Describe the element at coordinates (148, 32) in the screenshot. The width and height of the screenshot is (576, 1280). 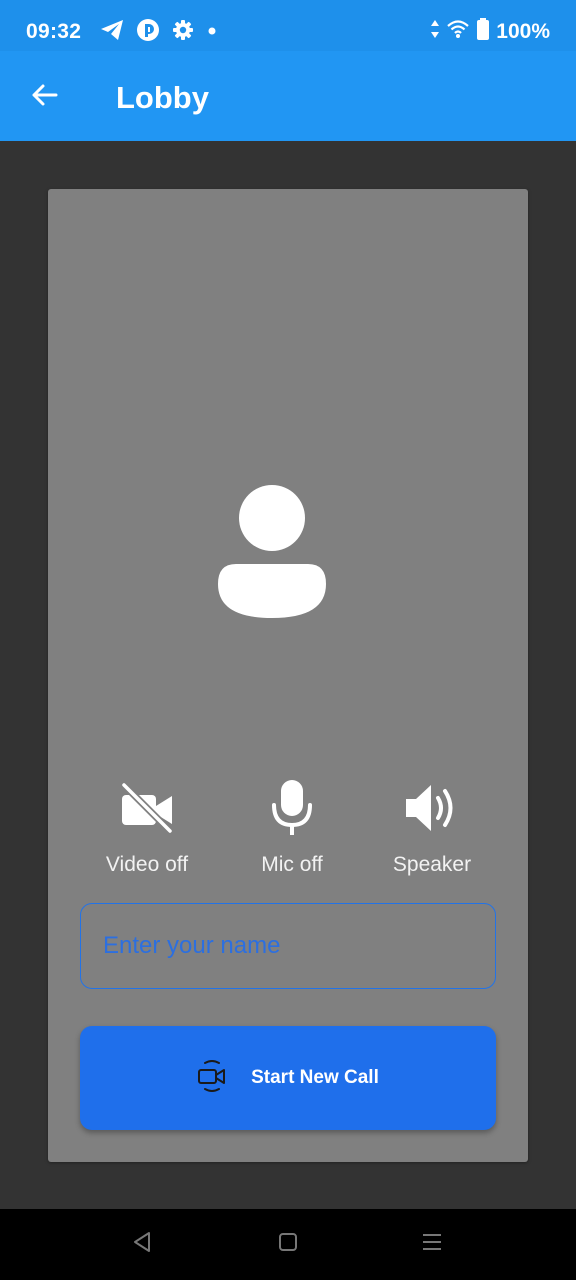
I see `app-icon` at that location.